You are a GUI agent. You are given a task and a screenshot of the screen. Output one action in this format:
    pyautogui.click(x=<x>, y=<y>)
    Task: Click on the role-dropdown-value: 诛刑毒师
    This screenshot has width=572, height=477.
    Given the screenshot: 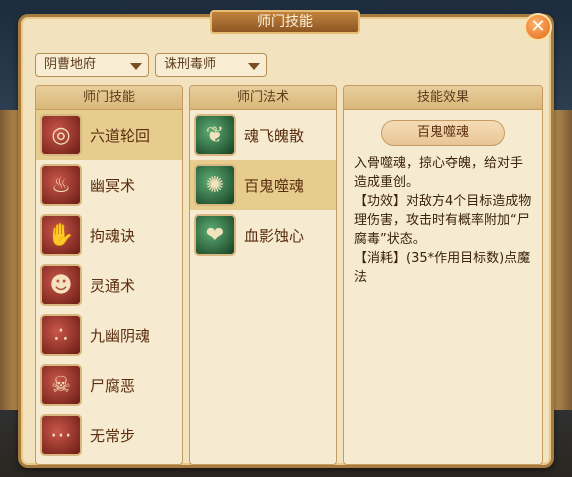 What is the action you would take?
    pyautogui.click(x=190, y=64)
    